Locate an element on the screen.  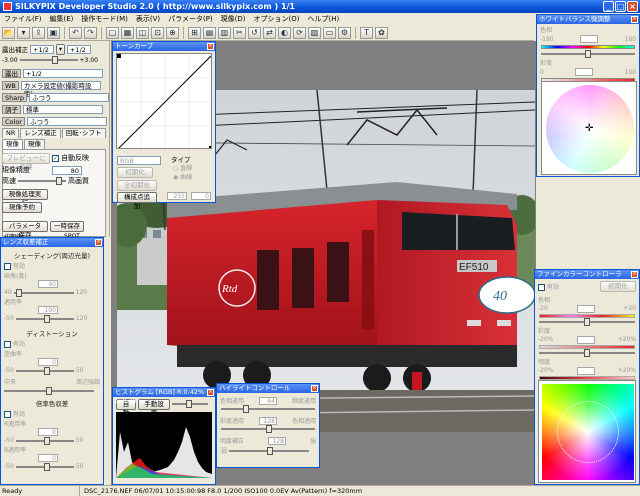
monitor-icon: ▭ is located at coordinates (329, 32).